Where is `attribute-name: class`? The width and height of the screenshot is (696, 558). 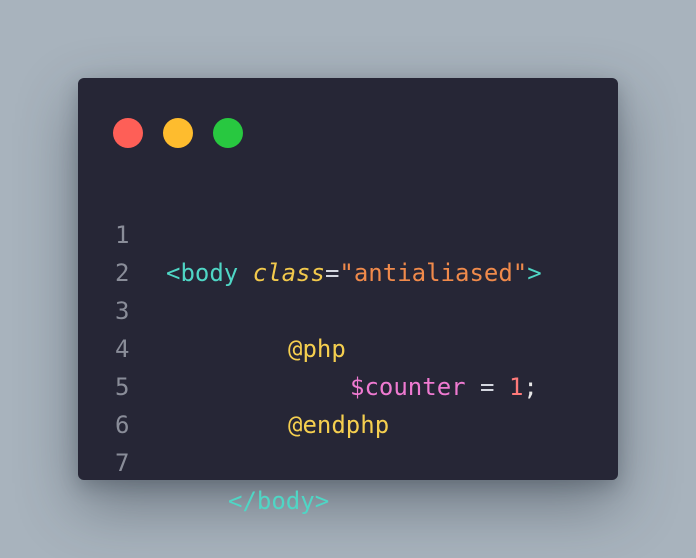
attribute-name: class is located at coordinates (288, 273).